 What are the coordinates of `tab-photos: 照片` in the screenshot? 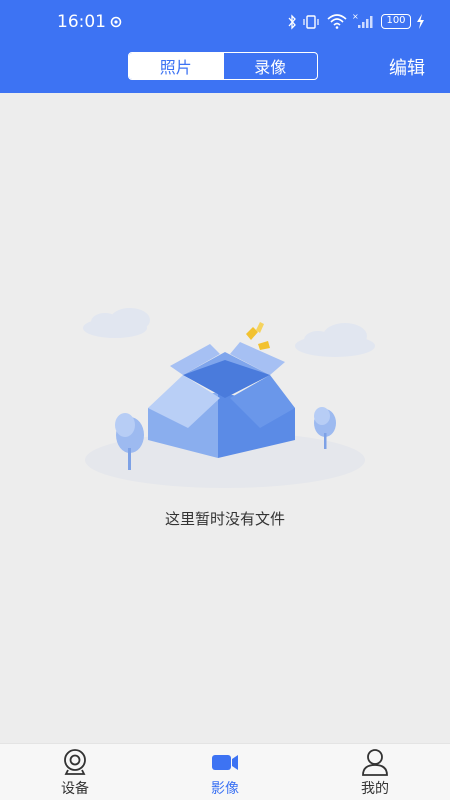 It's located at (176, 66).